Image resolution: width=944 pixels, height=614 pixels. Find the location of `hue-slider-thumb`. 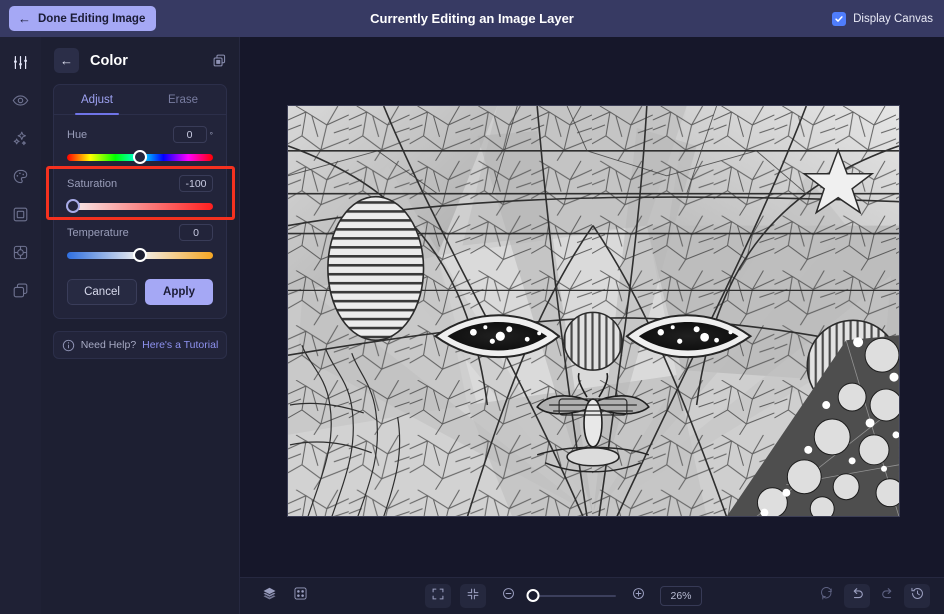

hue-slider-thumb is located at coordinates (140, 157).